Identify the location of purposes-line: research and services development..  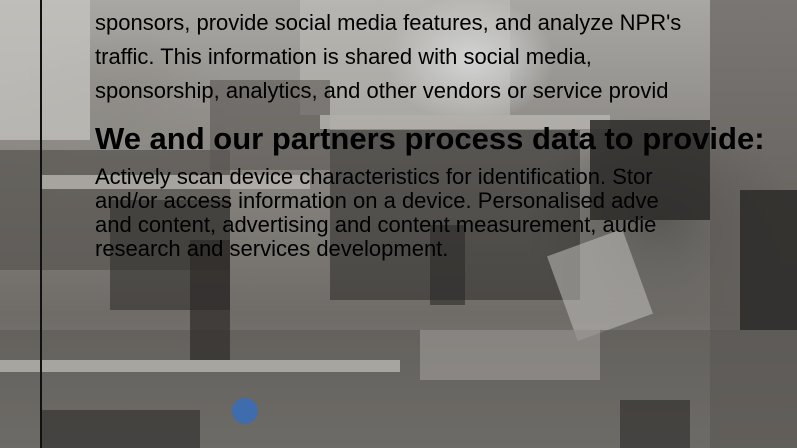
(272, 248).